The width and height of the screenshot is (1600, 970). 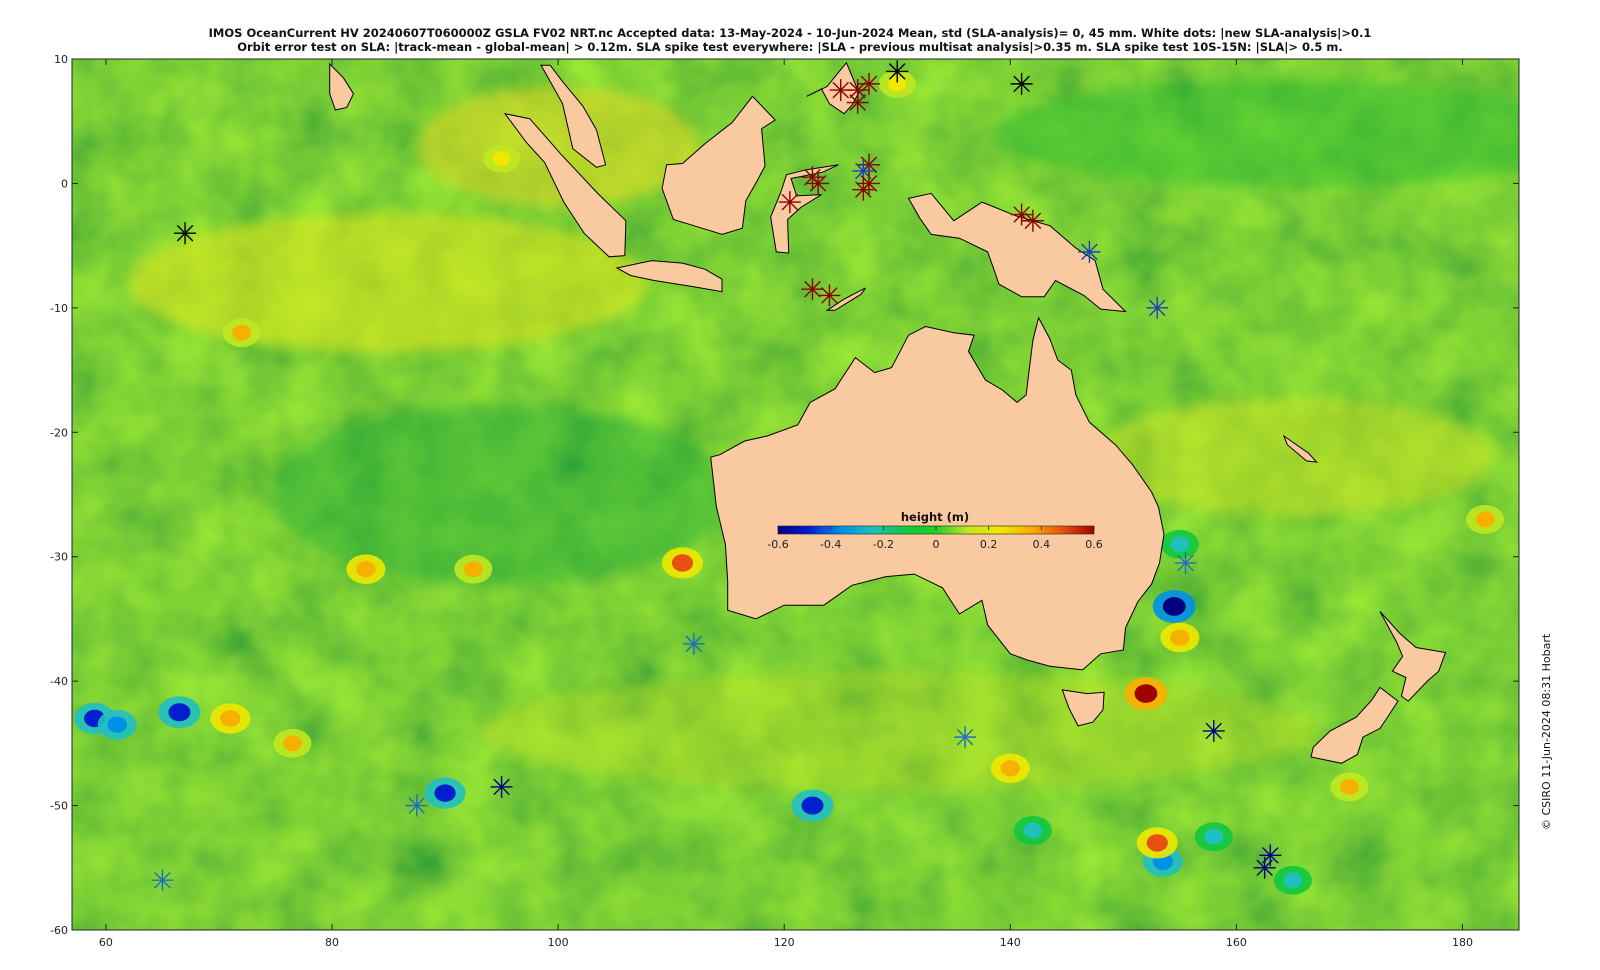 What do you see at coordinates (883, 544) in the screenshot?
I see `colorbar-tick-label: -0.2` at bounding box center [883, 544].